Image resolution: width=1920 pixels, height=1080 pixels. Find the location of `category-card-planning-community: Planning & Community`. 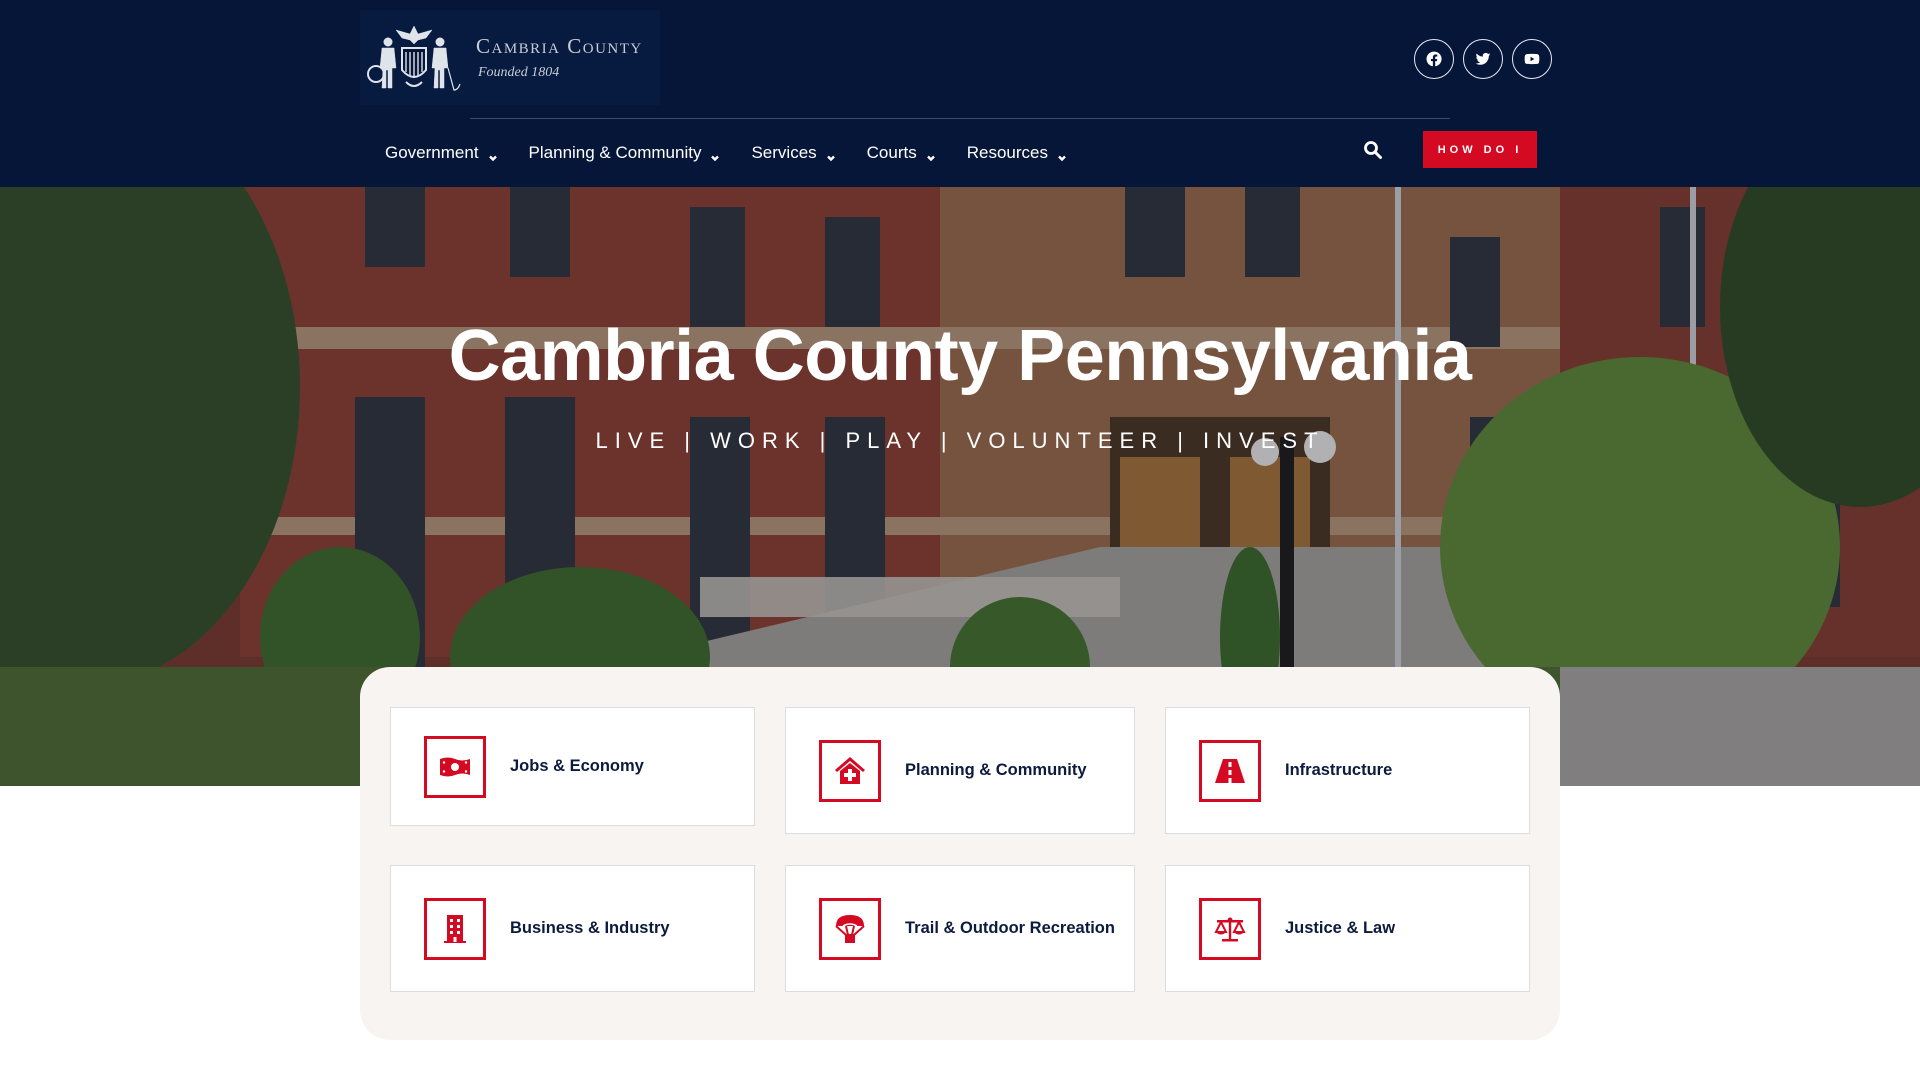

category-card-planning-community: Planning & Community is located at coordinates (960, 770).